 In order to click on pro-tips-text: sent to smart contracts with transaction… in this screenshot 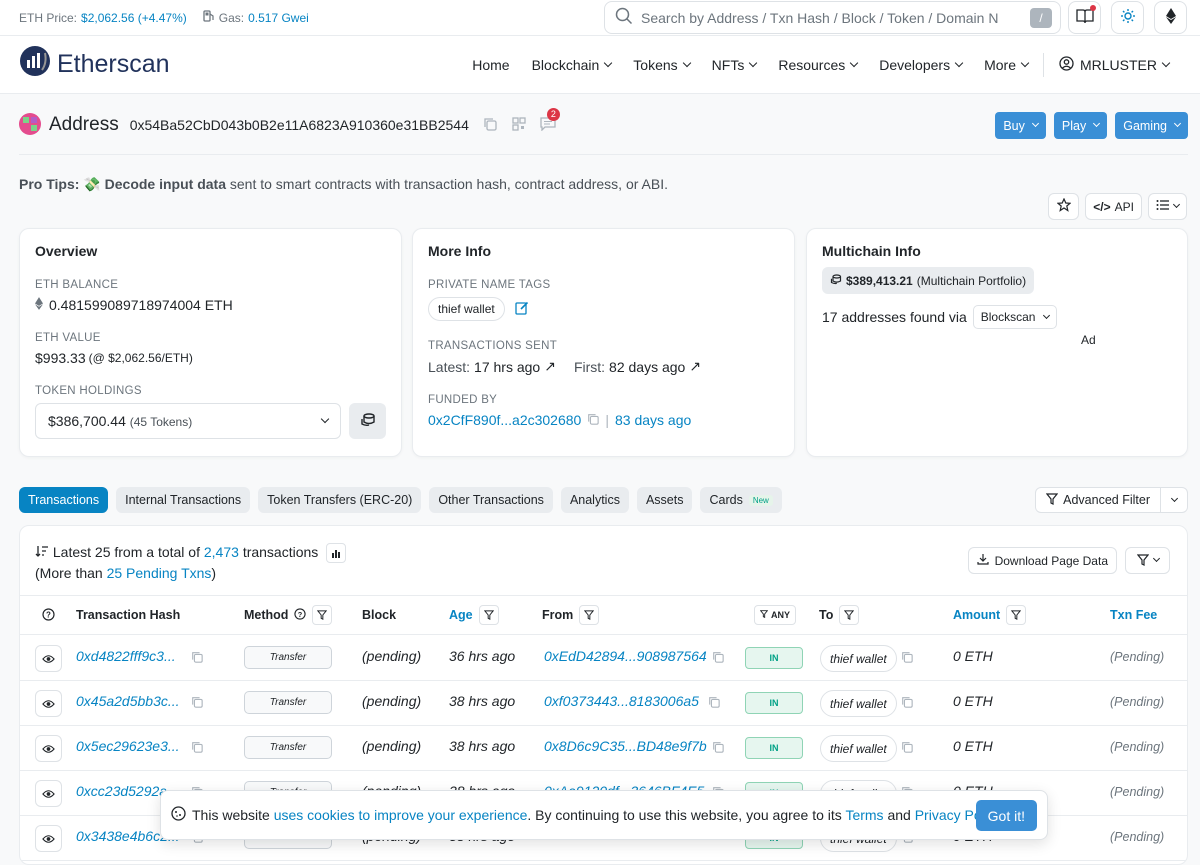, I will do `click(448, 184)`.